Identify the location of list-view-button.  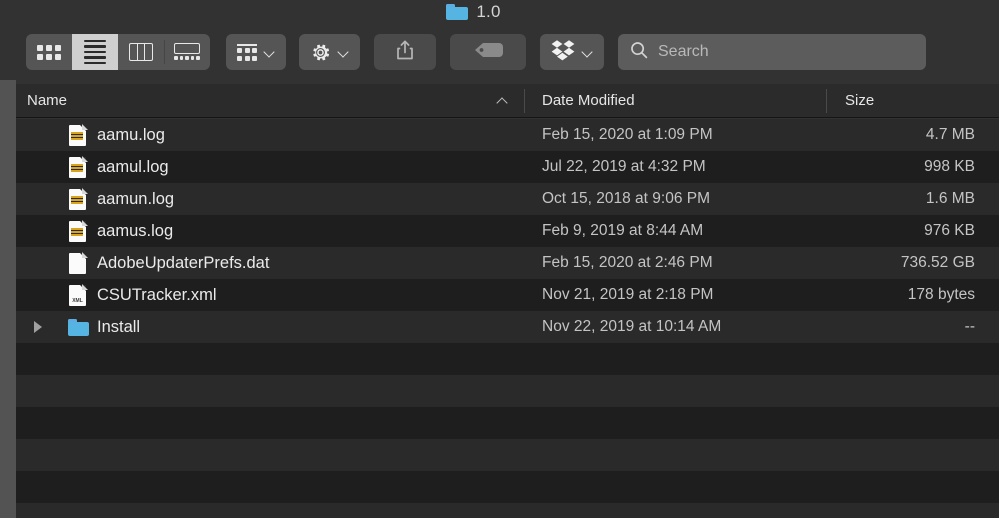
(95, 52).